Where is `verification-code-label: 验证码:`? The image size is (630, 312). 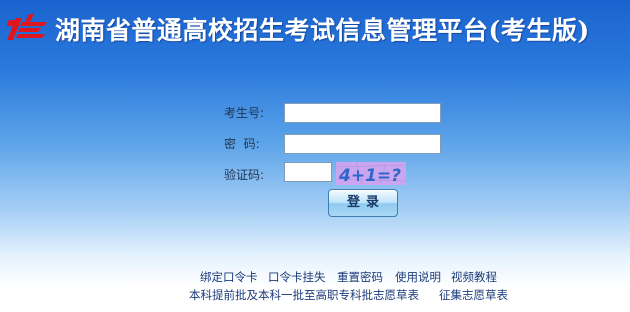
verification-code-label: 验证码: is located at coordinates (244, 175).